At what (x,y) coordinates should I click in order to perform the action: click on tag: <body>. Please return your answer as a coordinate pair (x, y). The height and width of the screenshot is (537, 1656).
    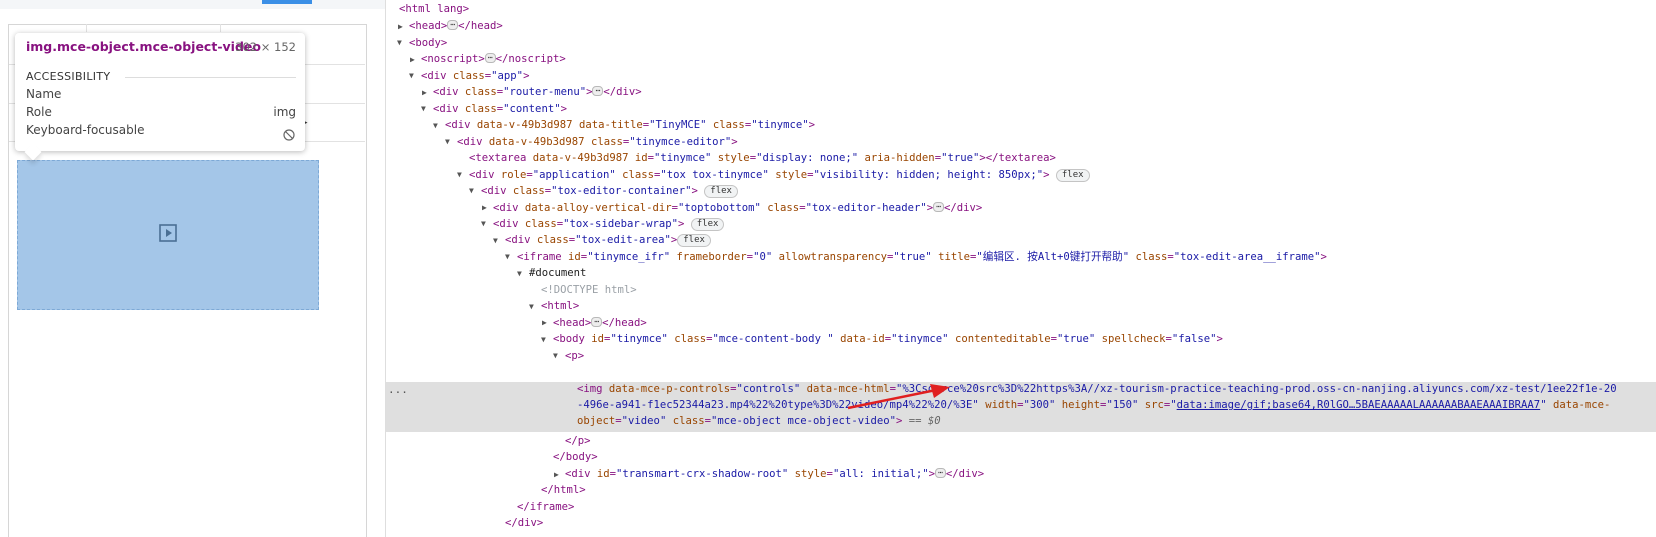
    Looking at the image, I should click on (428, 43).